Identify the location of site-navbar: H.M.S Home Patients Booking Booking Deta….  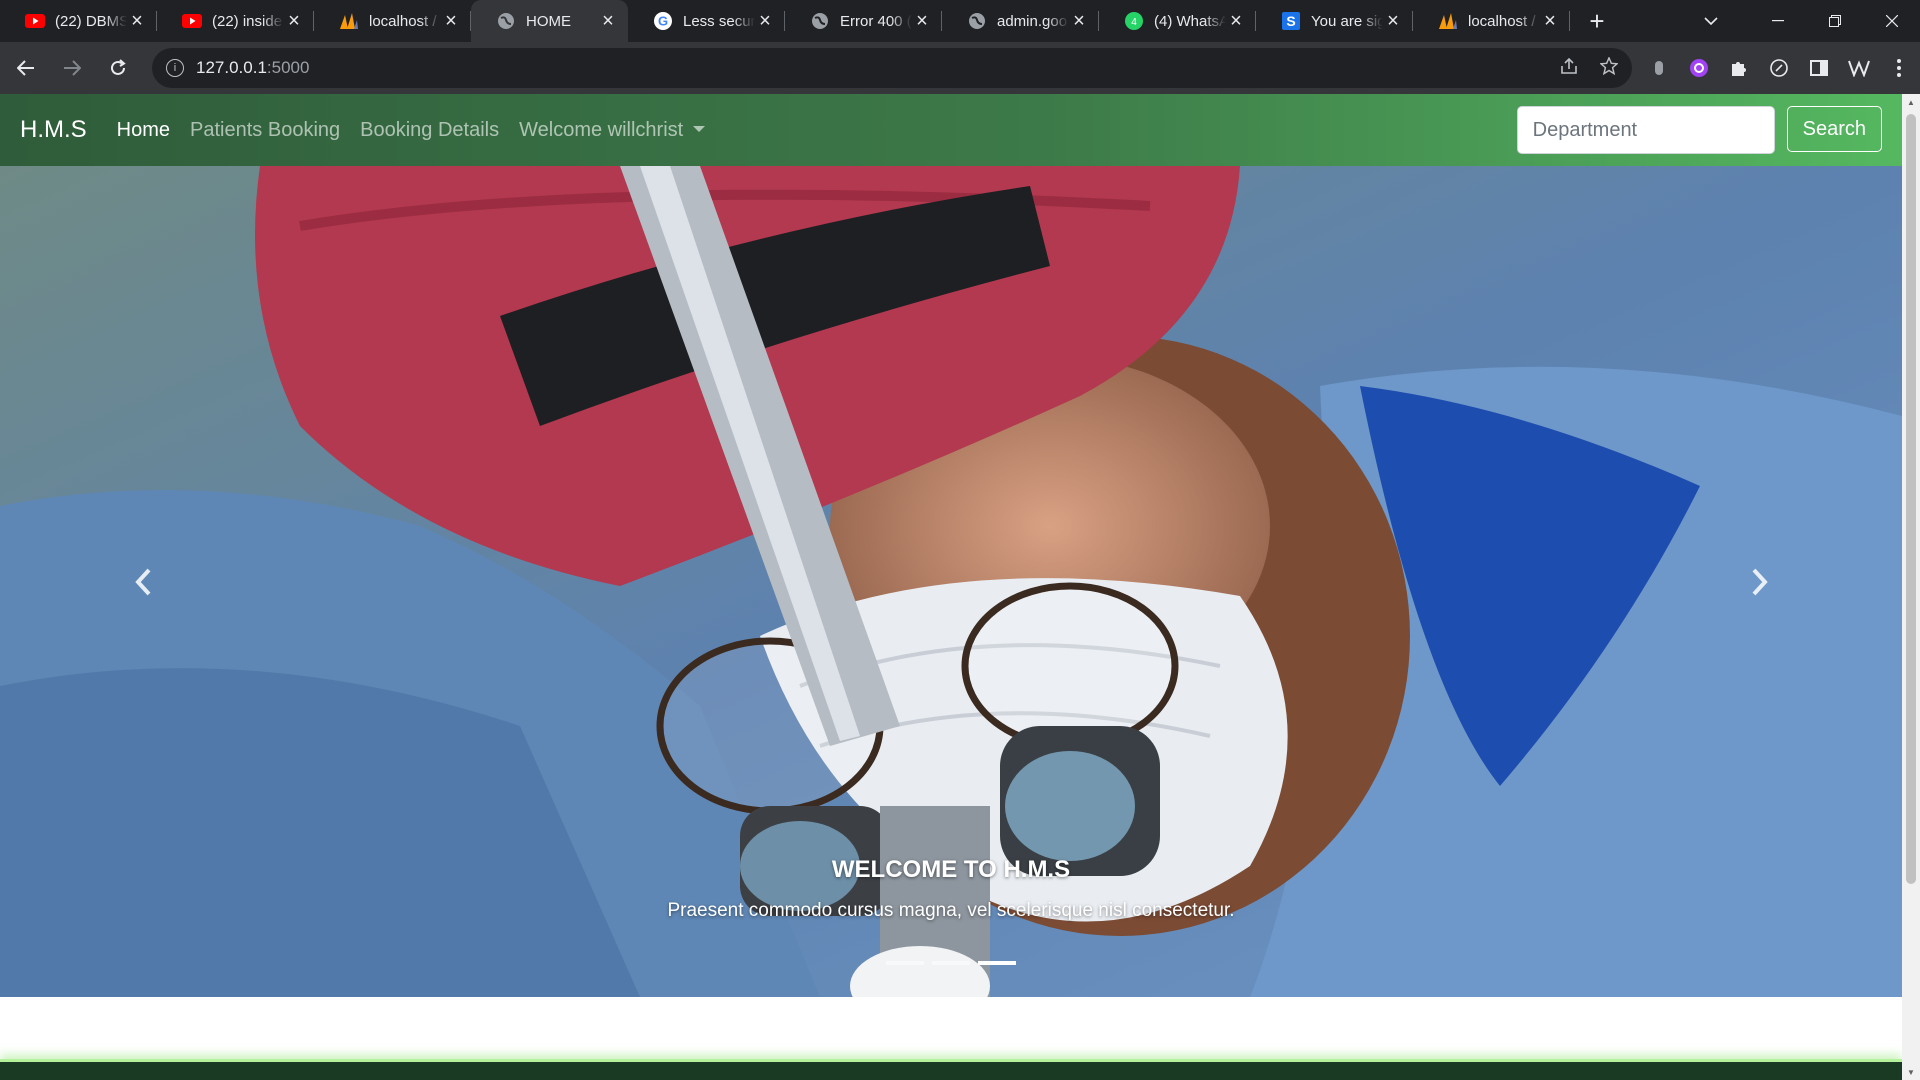
(951, 130).